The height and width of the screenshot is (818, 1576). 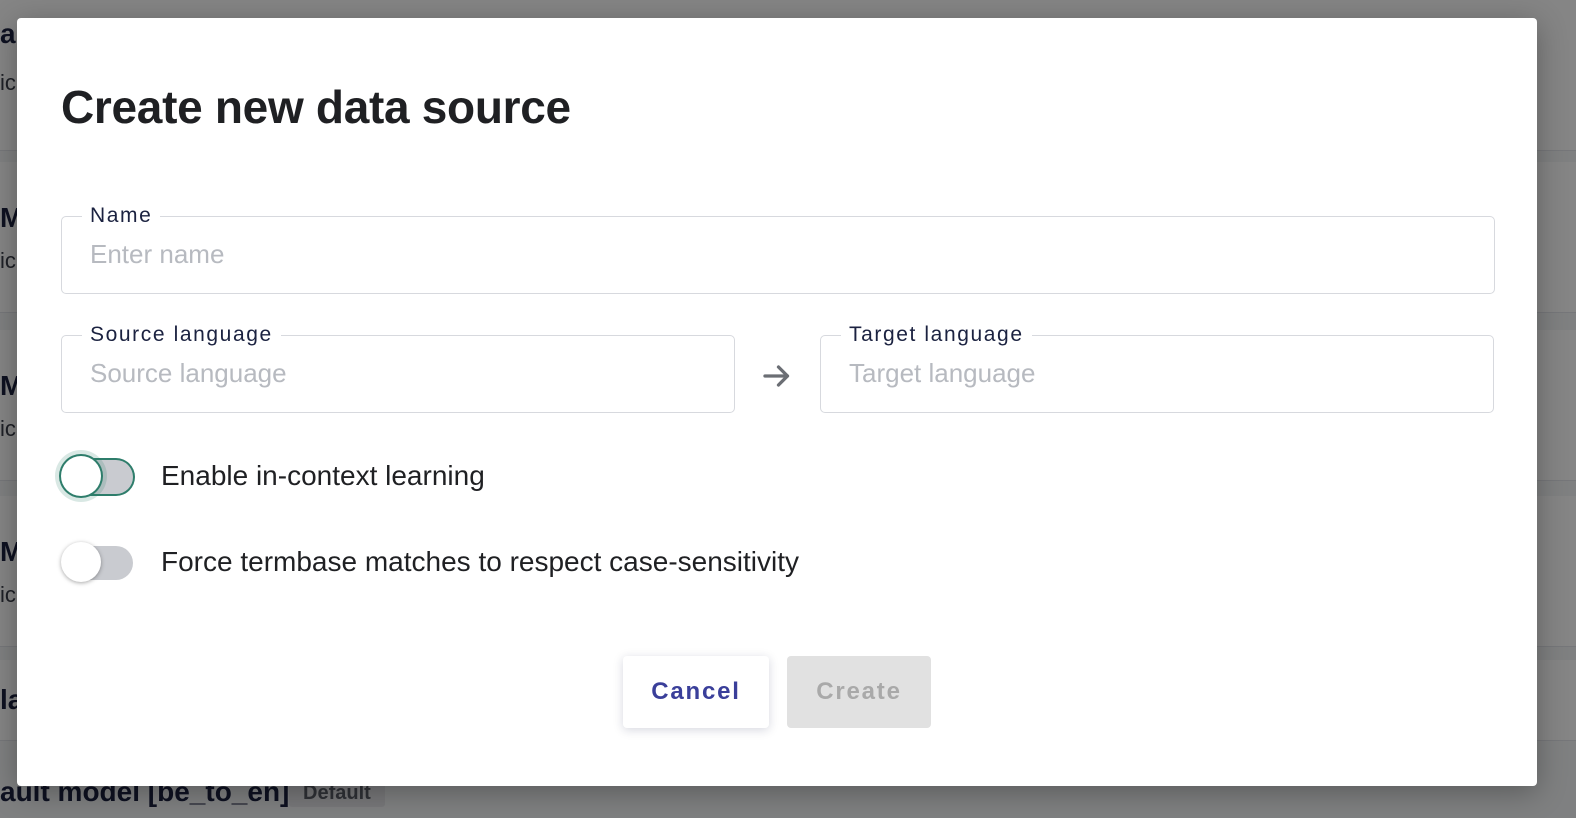 What do you see at coordinates (776, 376) in the screenshot?
I see `arrow-right-icon` at bounding box center [776, 376].